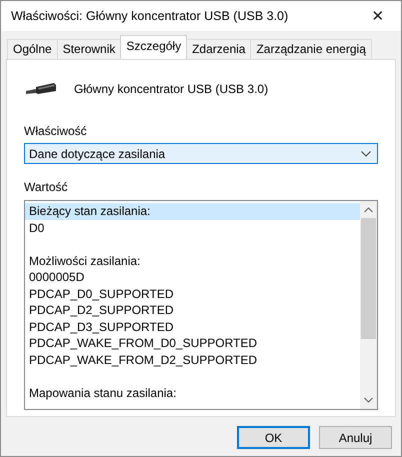  What do you see at coordinates (192, 211) in the screenshot?
I see `list-item: Bieżący stan zasilania:` at bounding box center [192, 211].